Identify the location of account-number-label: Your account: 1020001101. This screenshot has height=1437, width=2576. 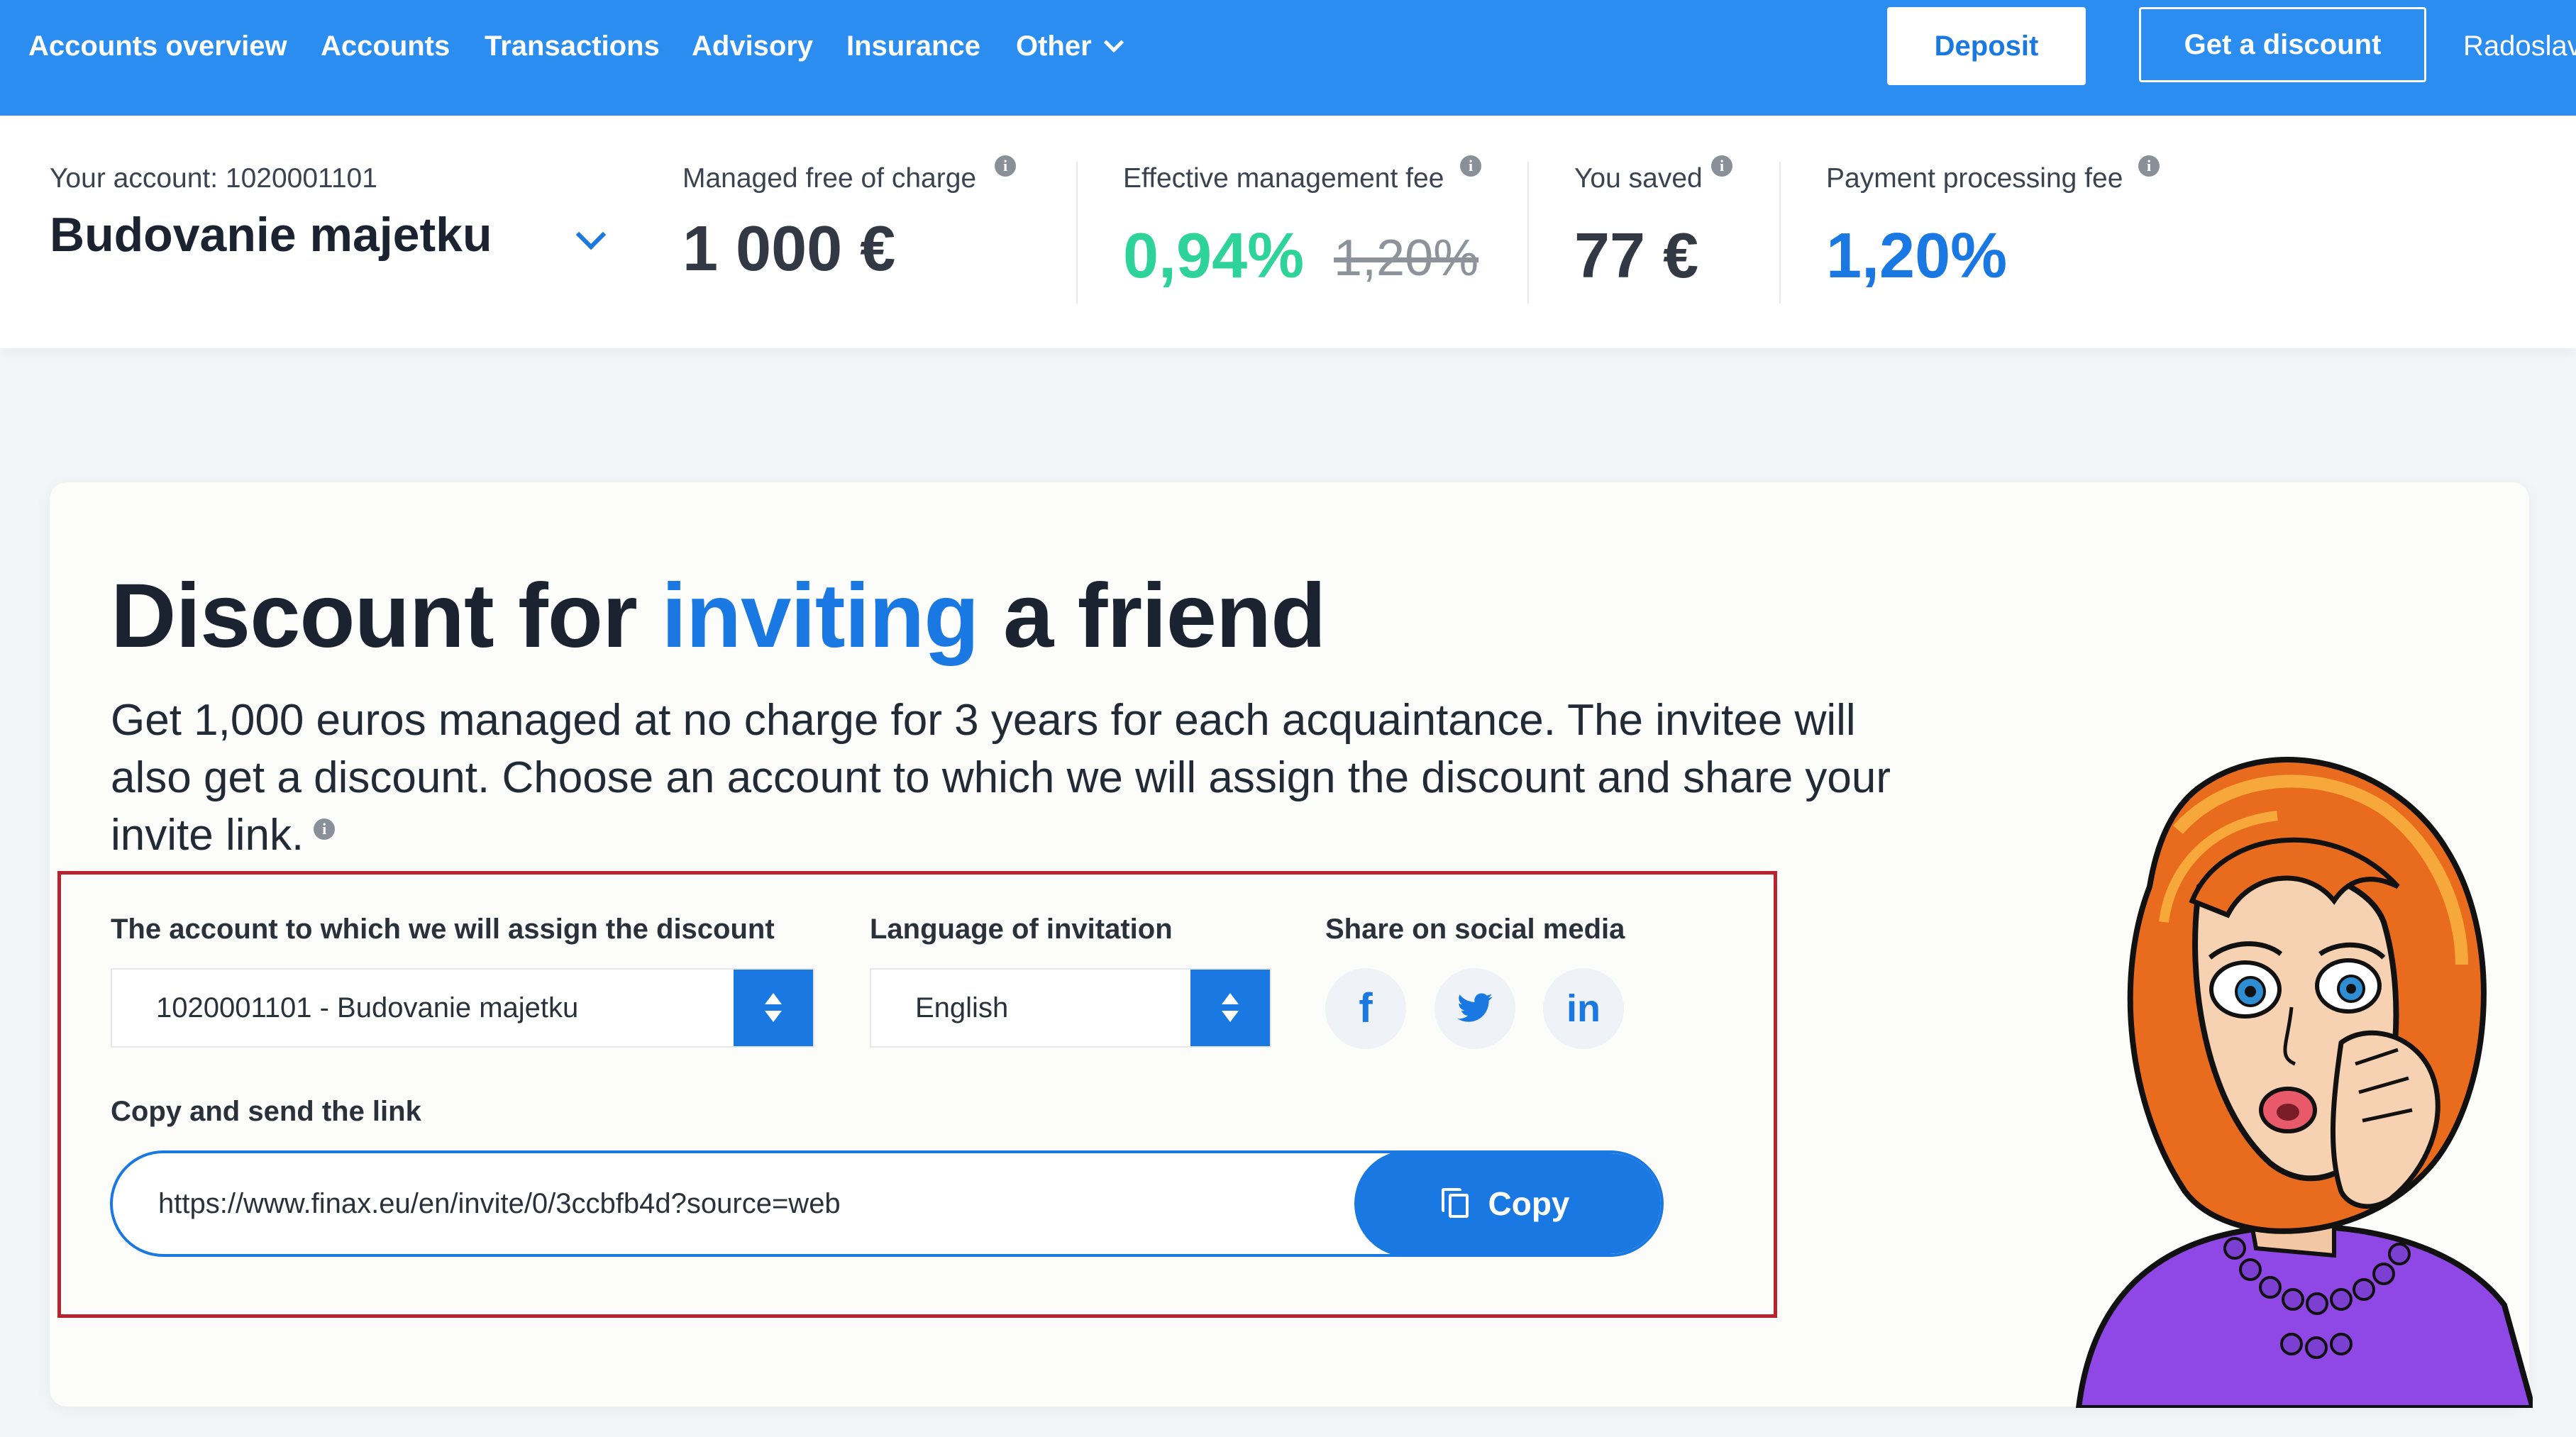
(213, 178).